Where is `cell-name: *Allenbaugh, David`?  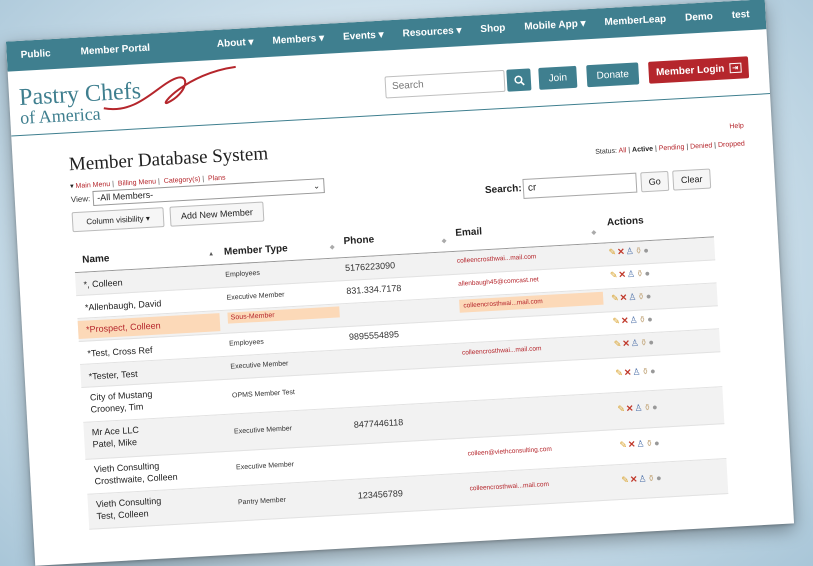 cell-name: *Allenbaugh, David is located at coordinates (123, 305).